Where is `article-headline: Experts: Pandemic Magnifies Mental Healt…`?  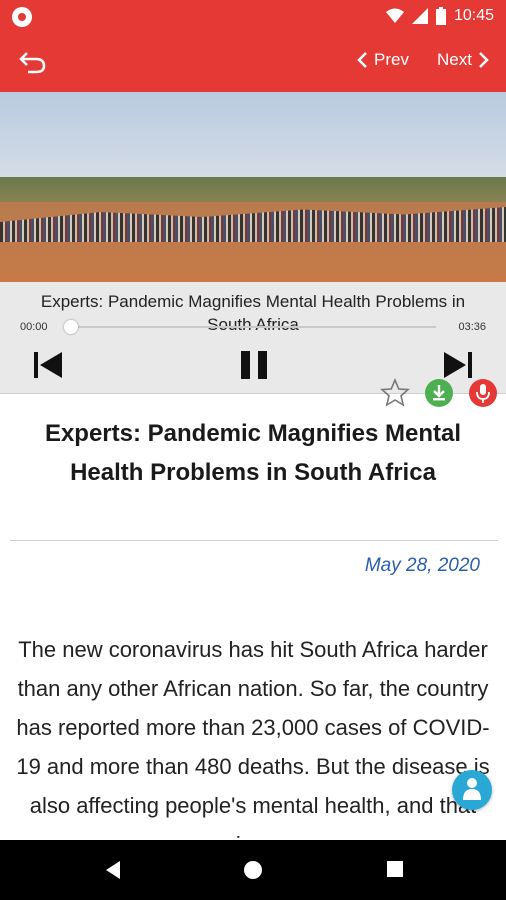 article-headline: Experts: Pandemic Magnifies Mental Healt… is located at coordinates (253, 453).